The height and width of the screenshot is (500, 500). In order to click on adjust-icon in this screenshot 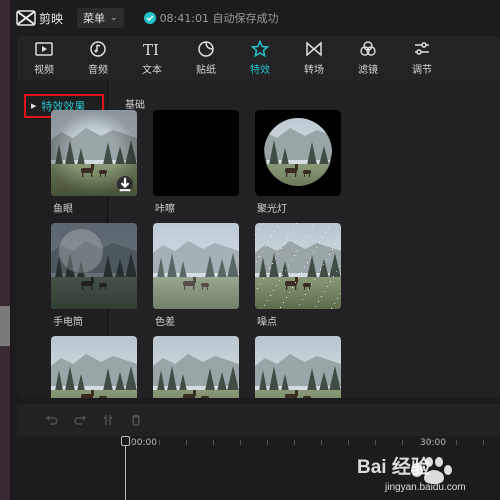, I will do `click(422, 48)`.